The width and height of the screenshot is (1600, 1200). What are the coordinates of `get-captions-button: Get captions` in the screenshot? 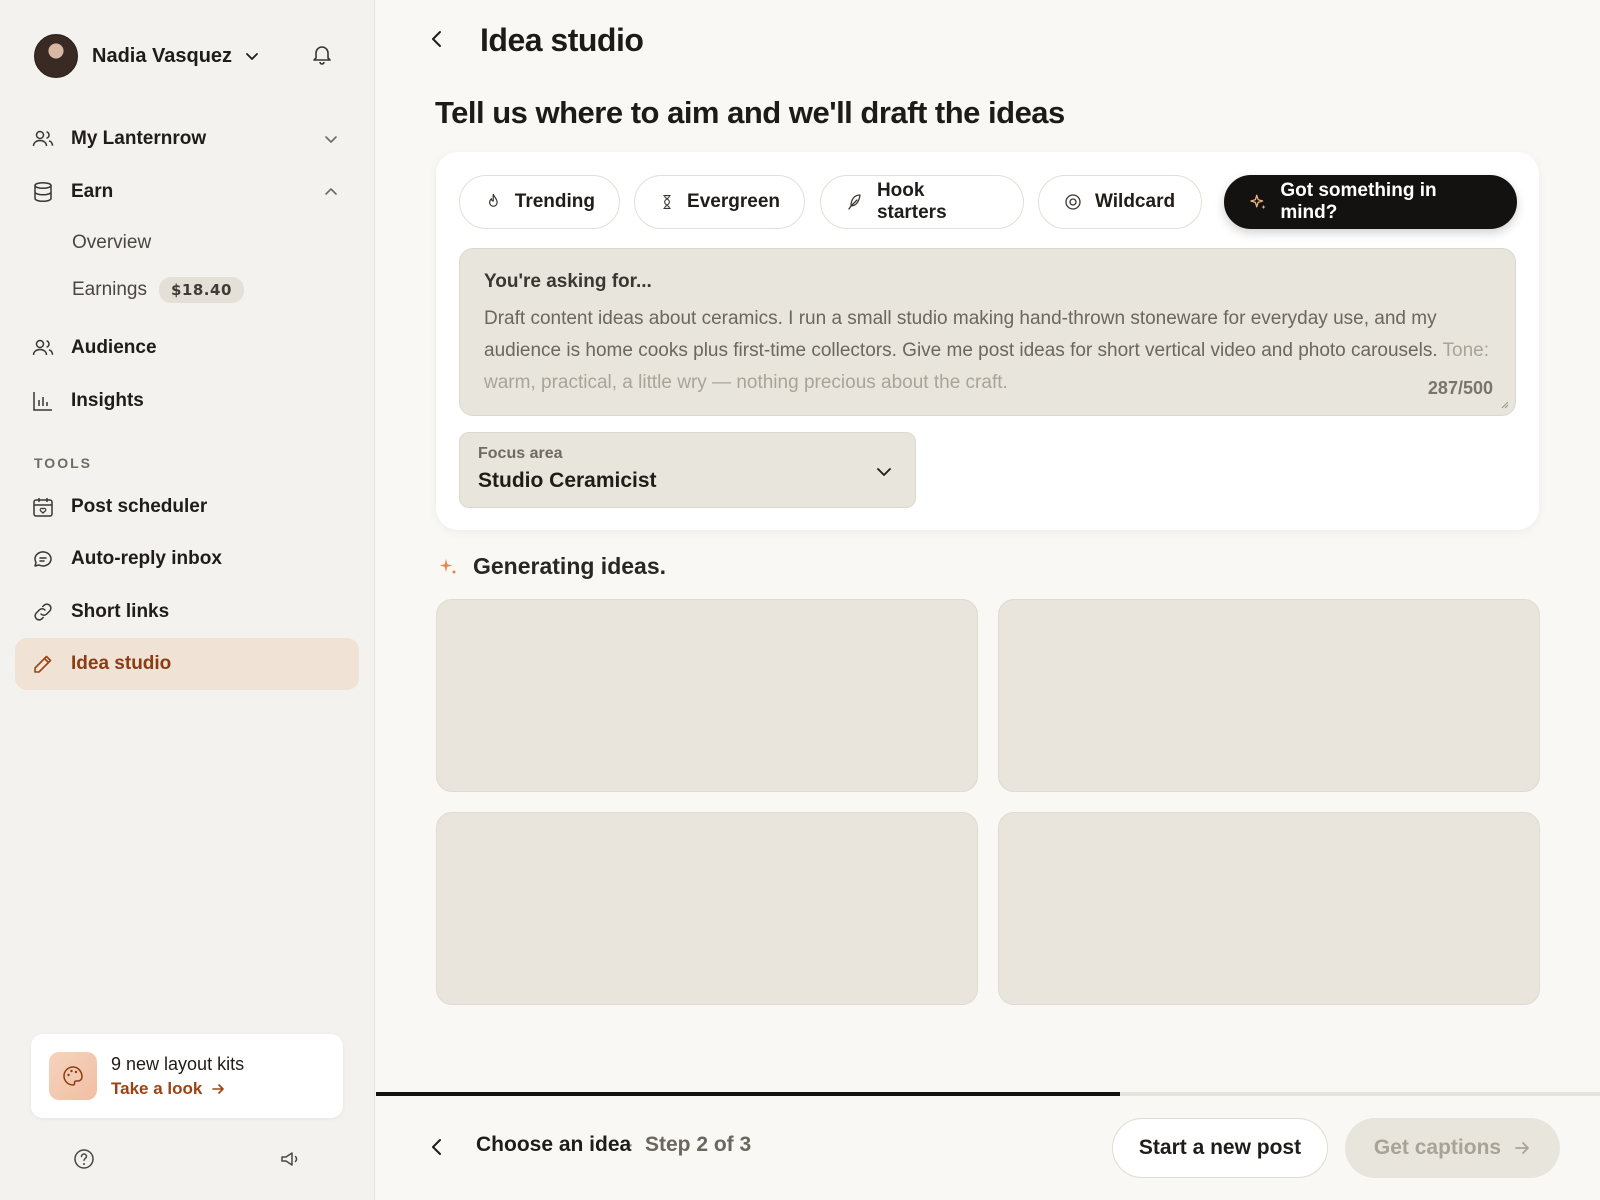 It's located at (1452, 1148).